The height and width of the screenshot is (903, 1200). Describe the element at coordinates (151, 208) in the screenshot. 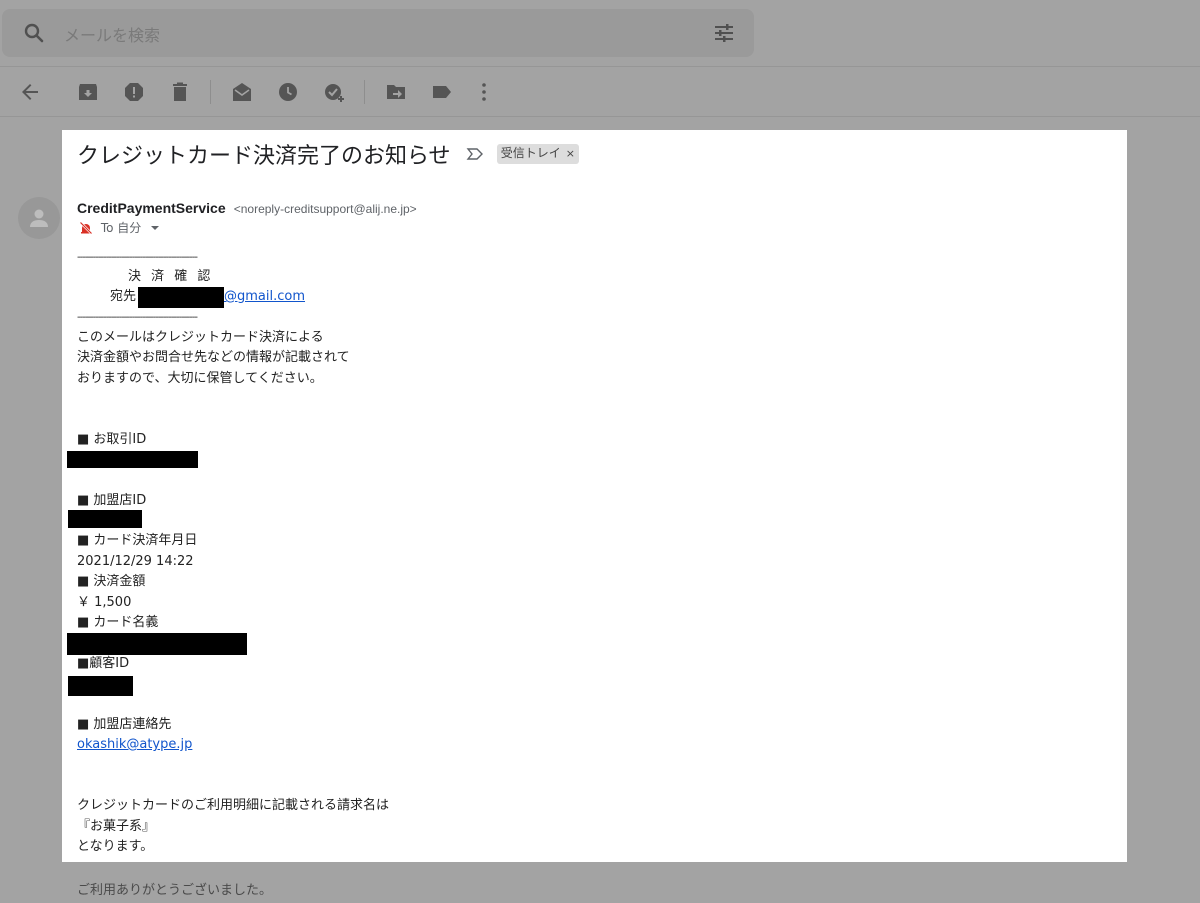

I see `sender-name: CreditPaymentService` at that location.